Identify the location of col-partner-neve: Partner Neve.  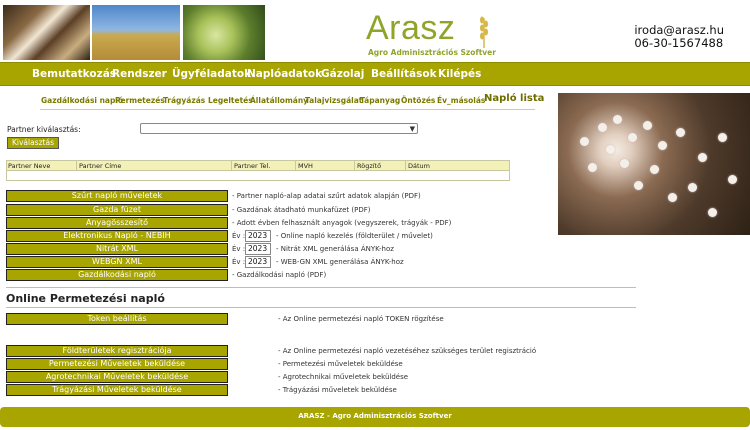
(29, 166).